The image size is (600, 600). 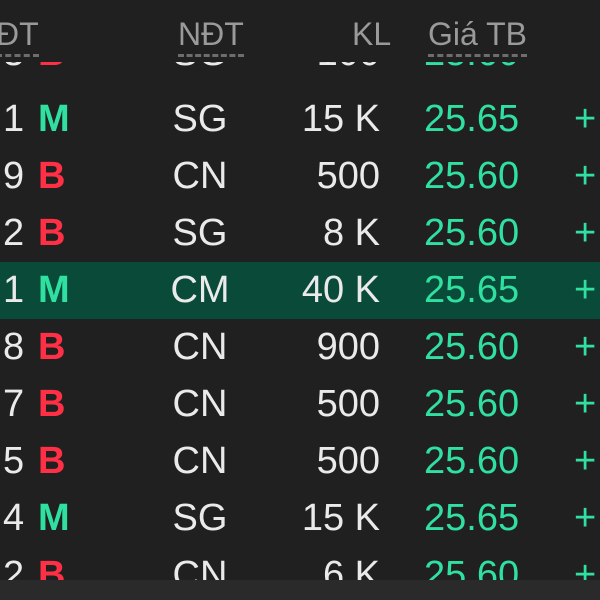 I want to click on table-row: 8 B CN 900 25.60 +, so click(x=300, y=347).